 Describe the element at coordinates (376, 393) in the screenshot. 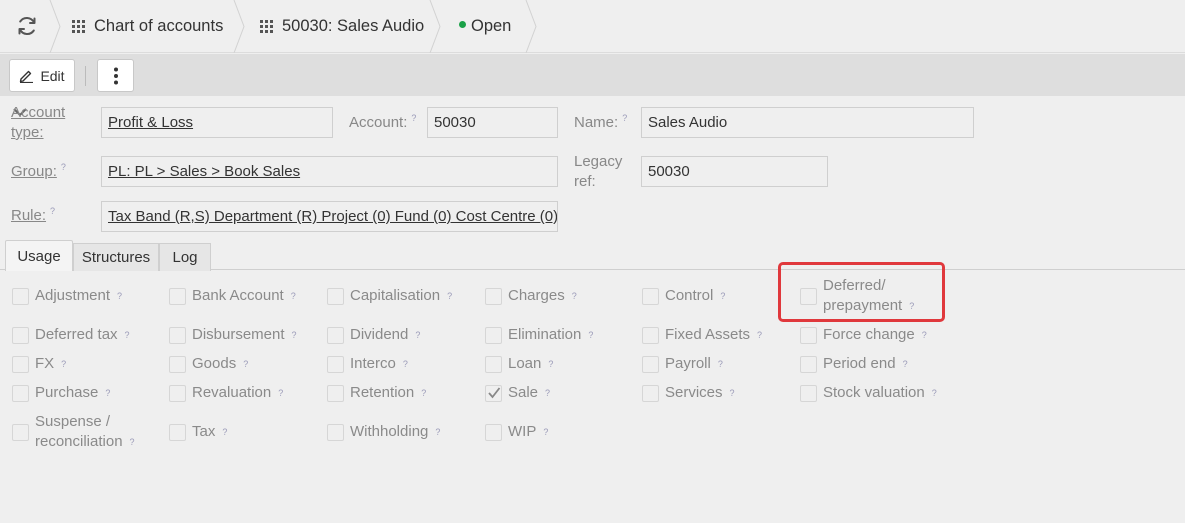

I see `usage-checkbox-retention: Retention?` at that location.